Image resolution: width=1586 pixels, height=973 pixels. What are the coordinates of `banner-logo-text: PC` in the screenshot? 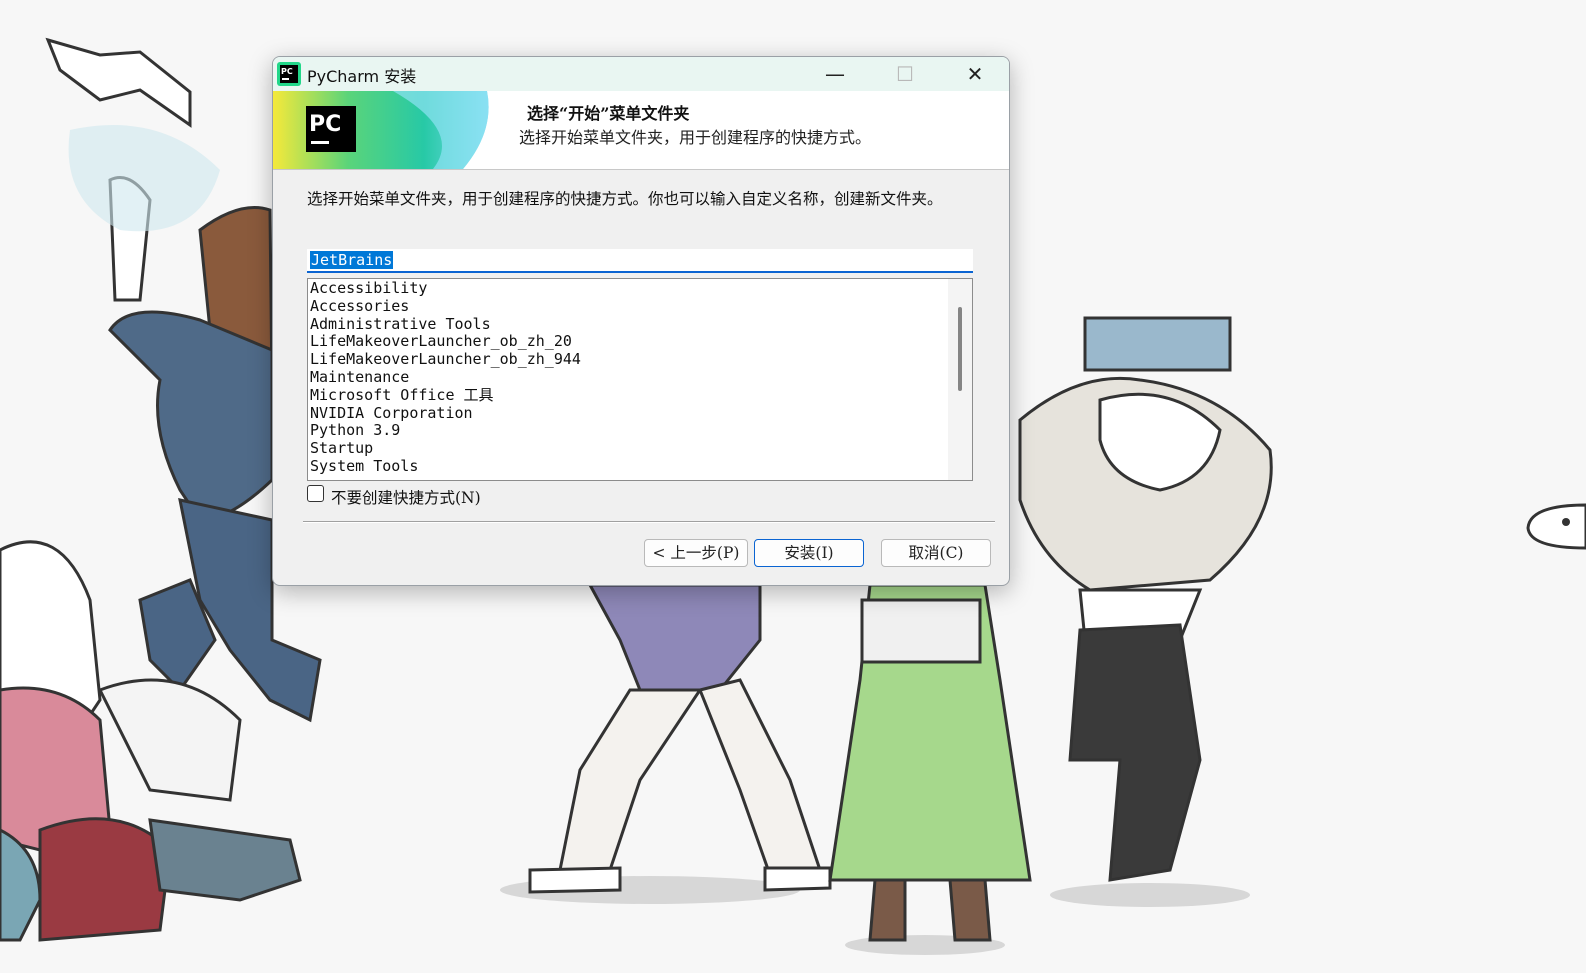 It's located at (325, 124).